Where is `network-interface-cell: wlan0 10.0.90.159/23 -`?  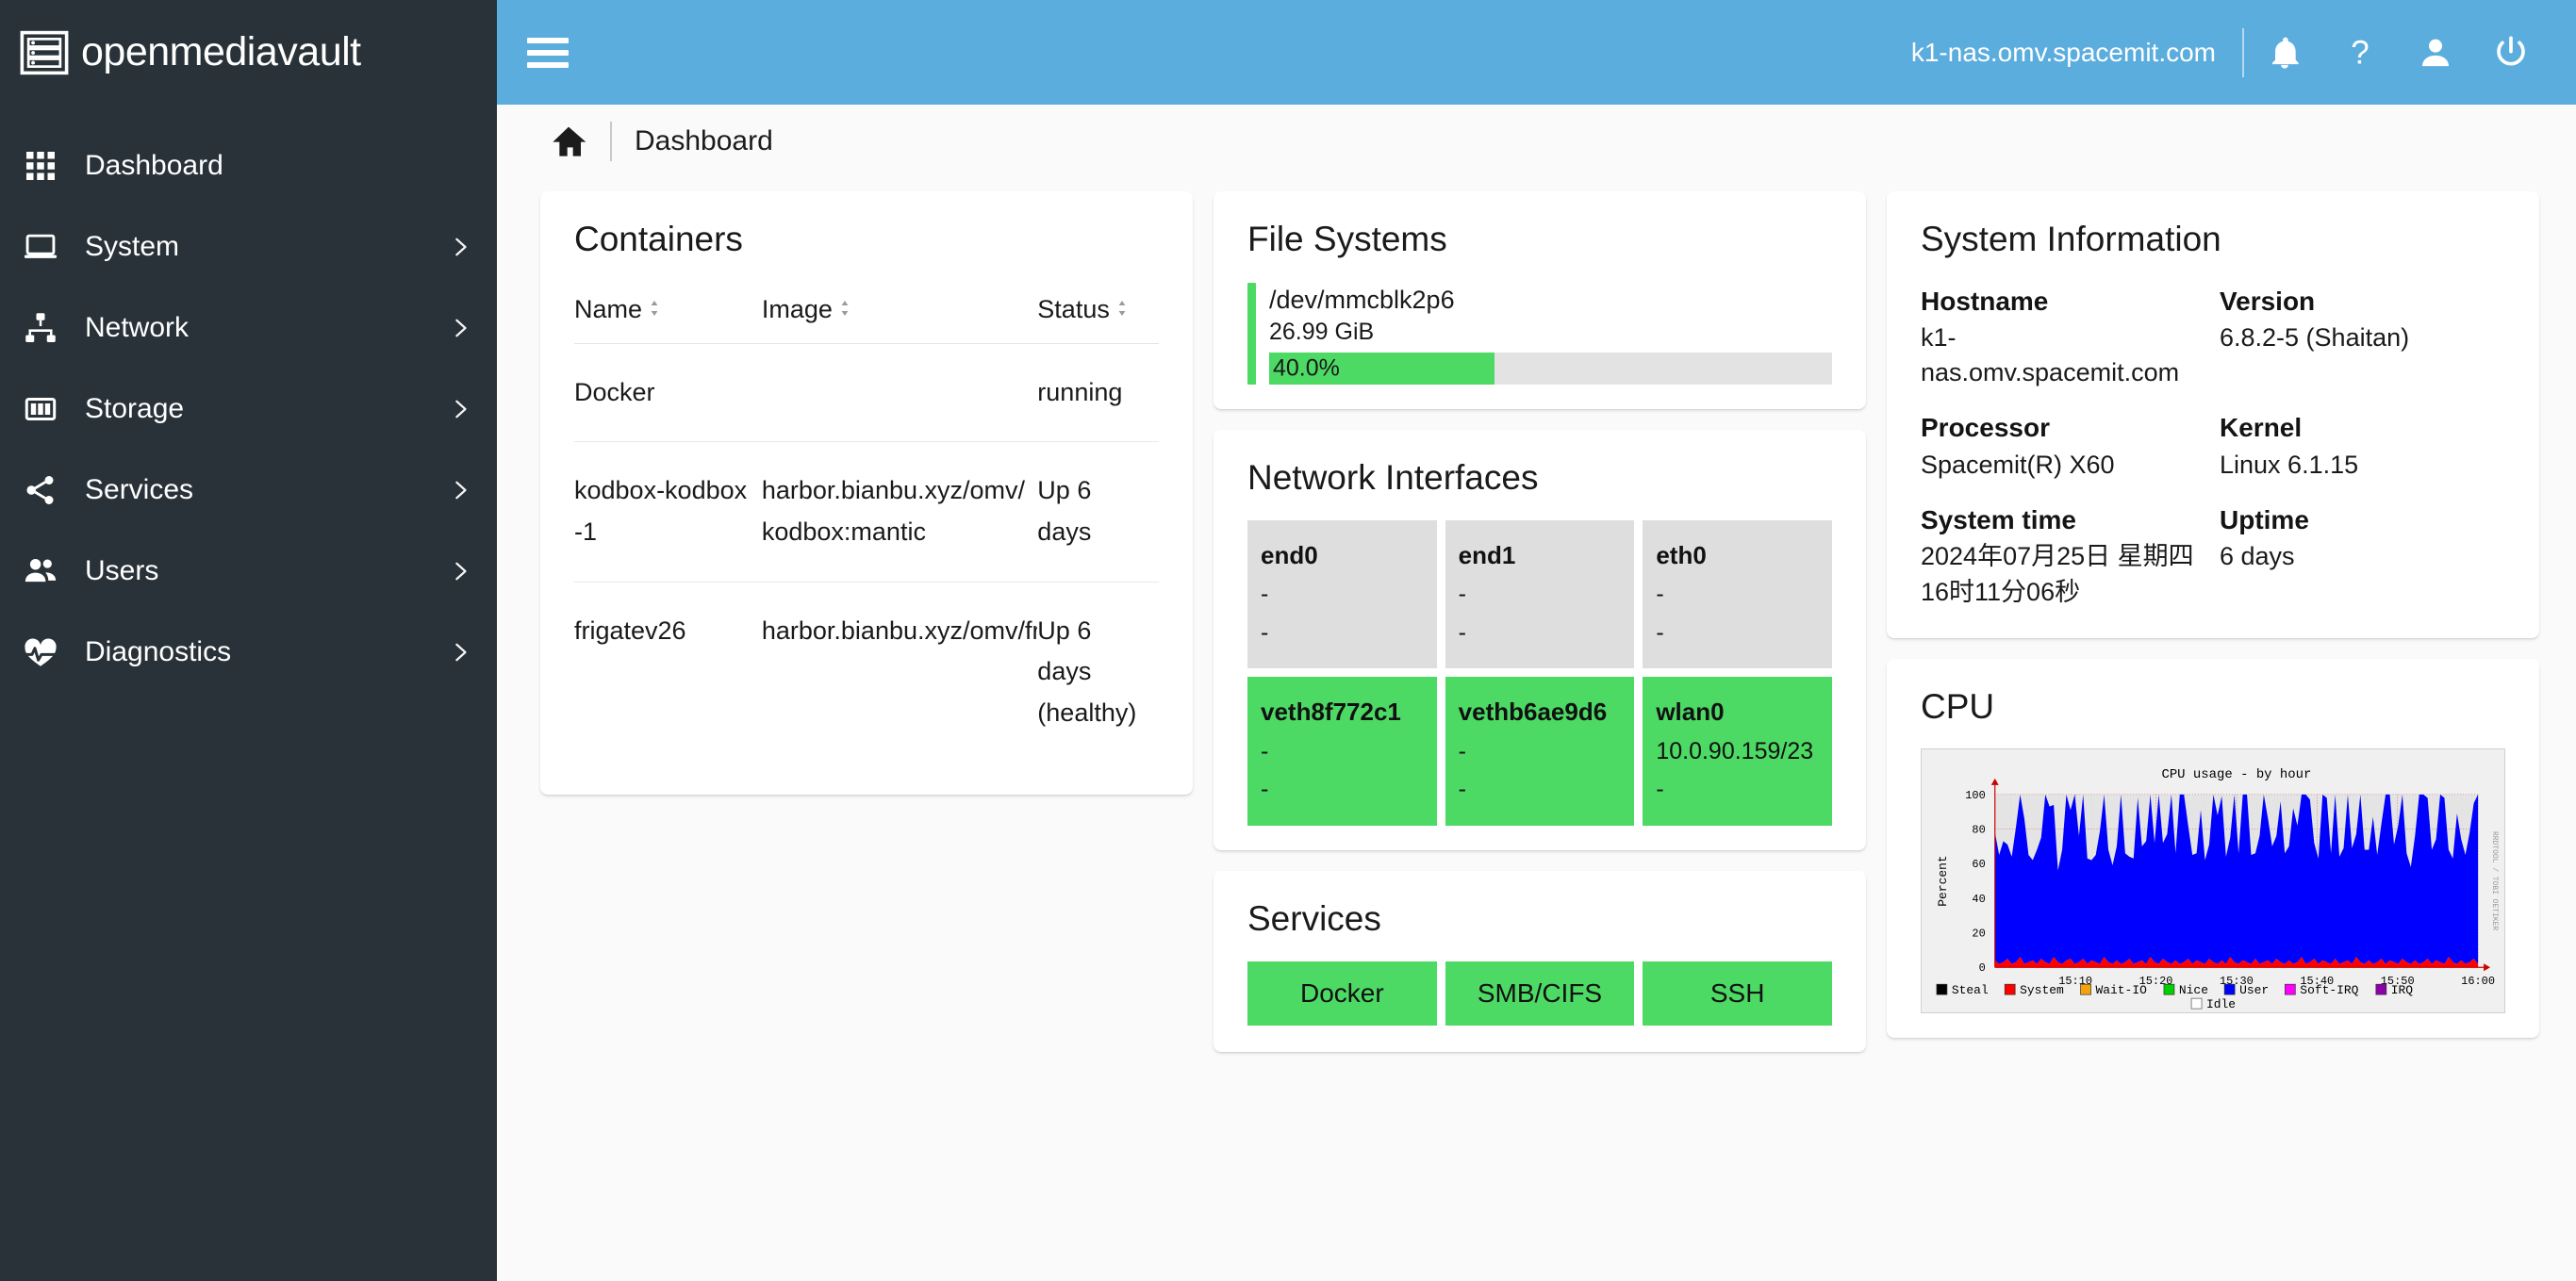
network-interface-cell: wlan0 10.0.90.159/23 - is located at coordinates (1737, 752).